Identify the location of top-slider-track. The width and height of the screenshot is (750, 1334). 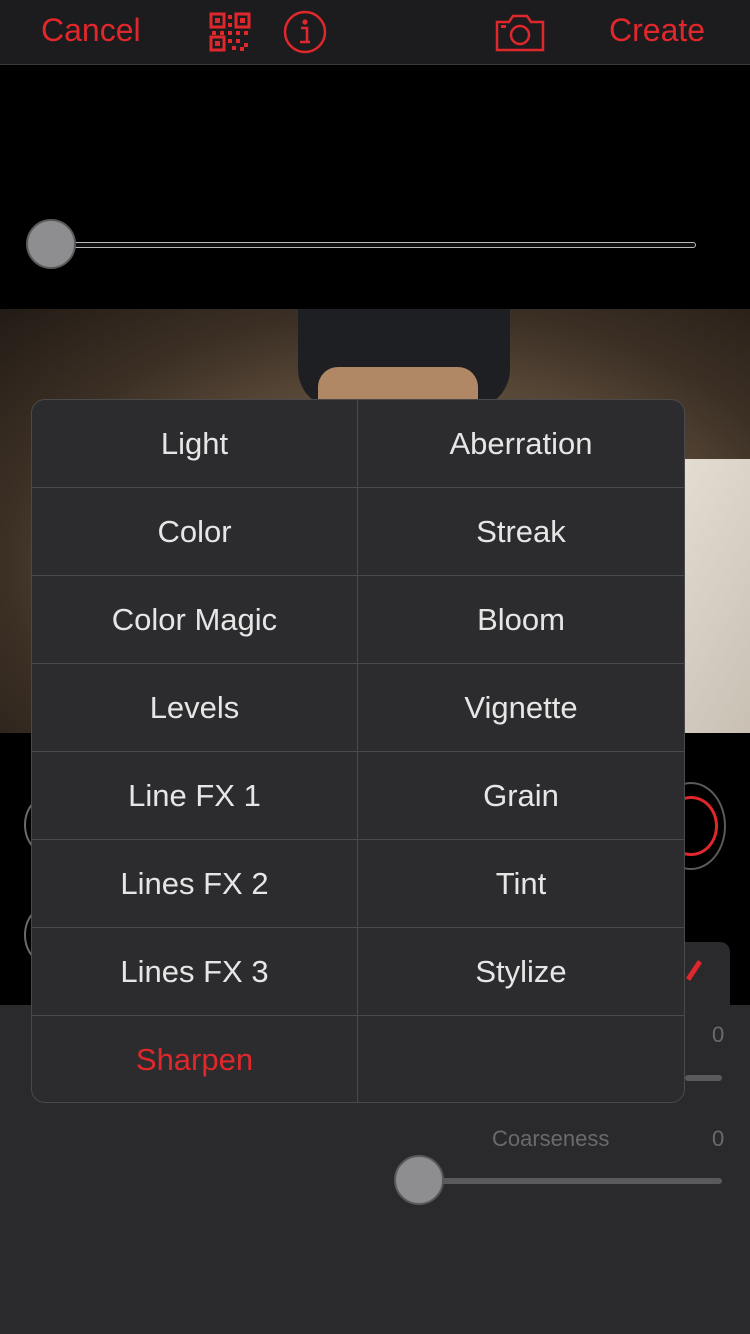
(363, 245).